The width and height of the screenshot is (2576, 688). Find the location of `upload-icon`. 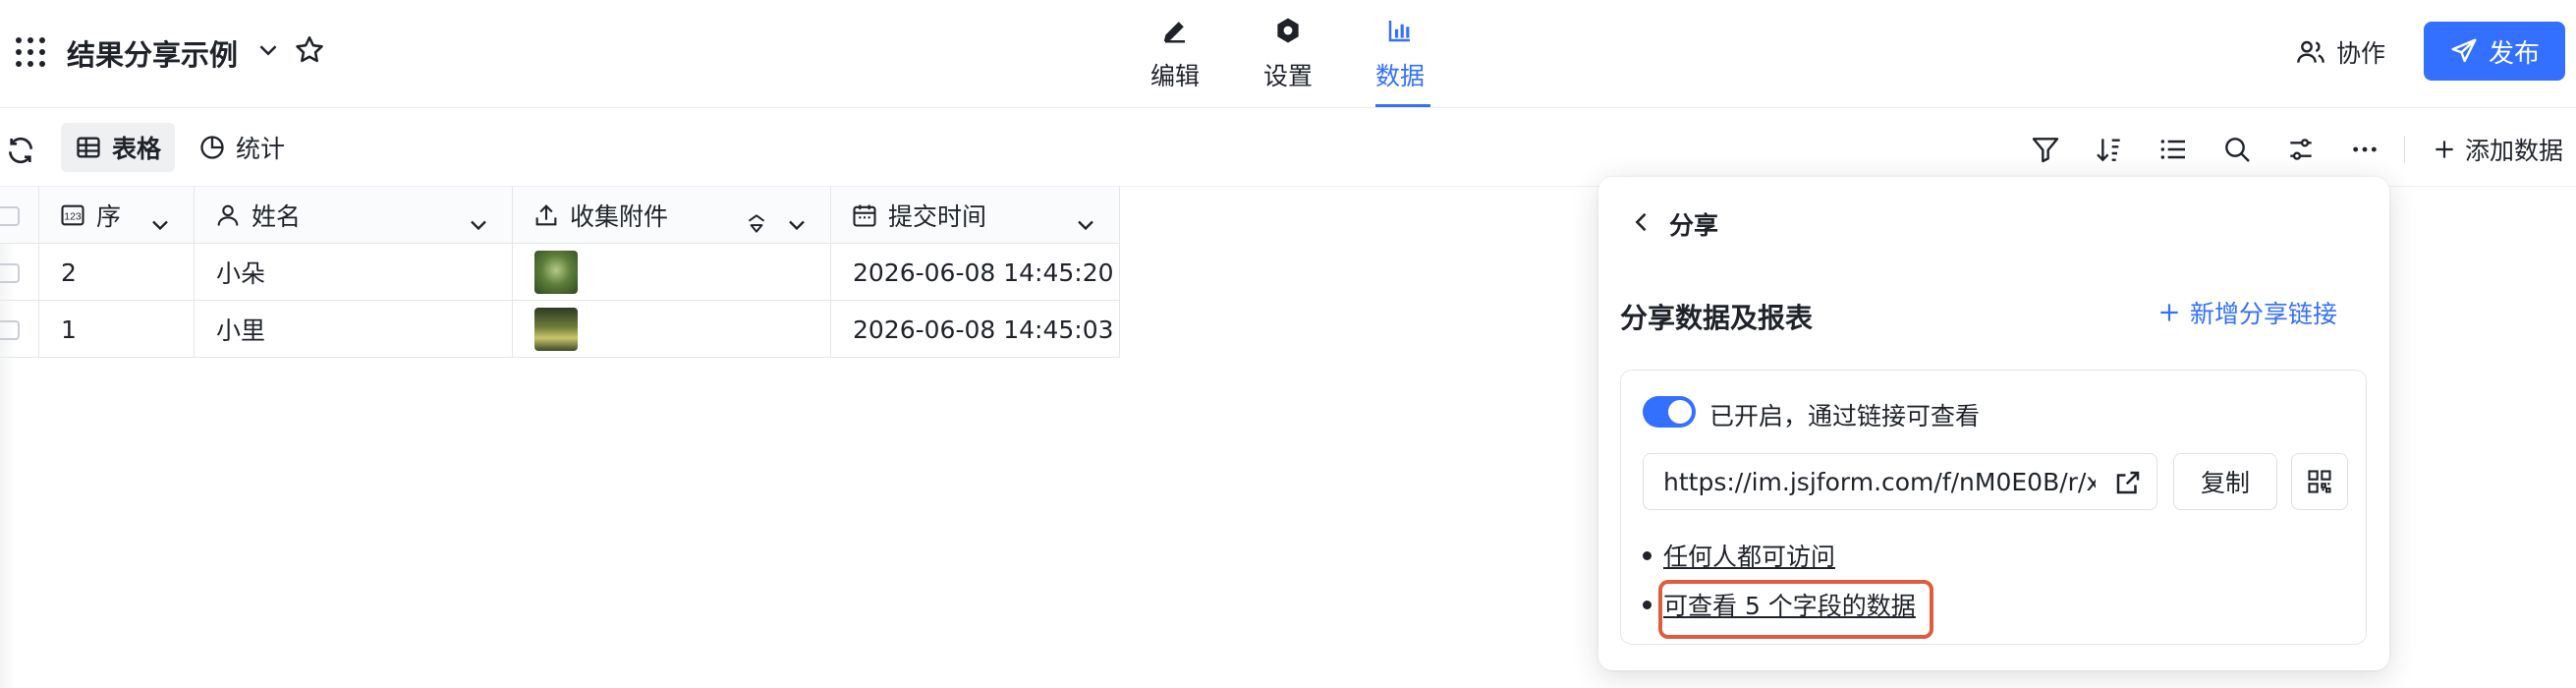

upload-icon is located at coordinates (546, 215).